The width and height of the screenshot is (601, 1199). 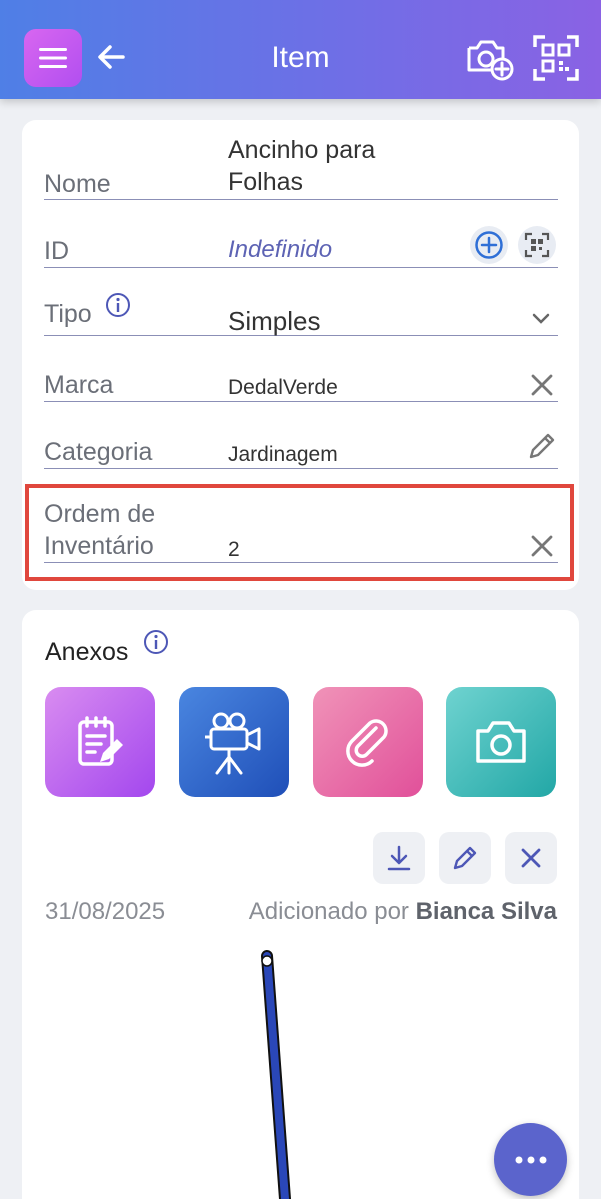 I want to click on download-button, so click(x=399, y=858).